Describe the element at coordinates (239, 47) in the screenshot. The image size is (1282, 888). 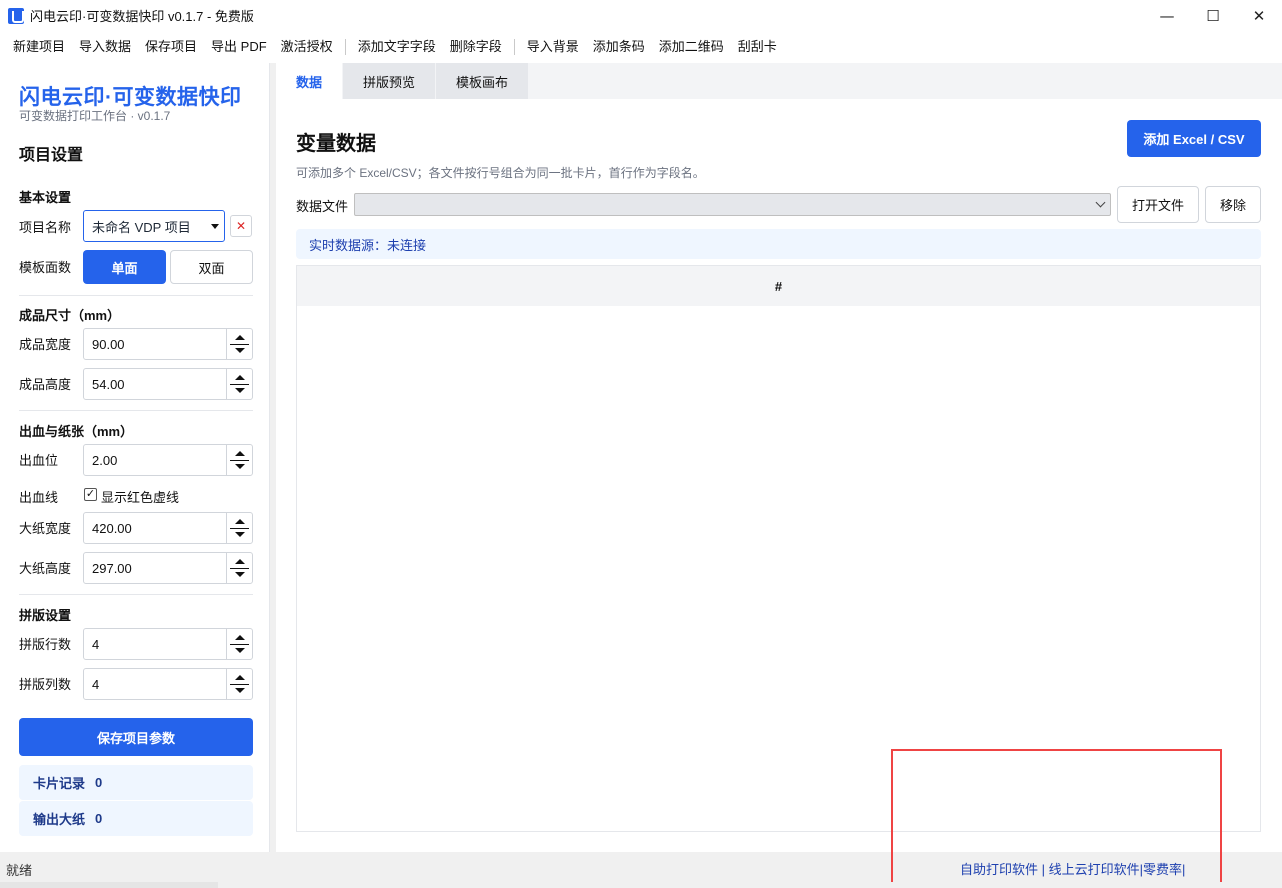
I see `menu-export-pdf: 导出 PDF` at that location.